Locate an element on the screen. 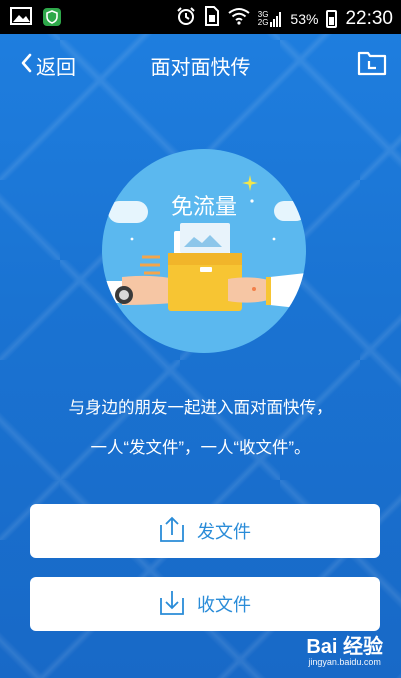 Image resolution: width=401 pixels, height=678 pixels. receive-file-label: 收文件 is located at coordinates (224, 605).